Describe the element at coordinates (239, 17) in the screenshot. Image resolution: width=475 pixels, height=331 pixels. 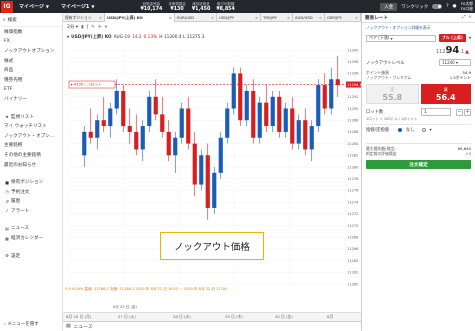
I see `tab-usdjpy: USD/JPY ×` at that location.